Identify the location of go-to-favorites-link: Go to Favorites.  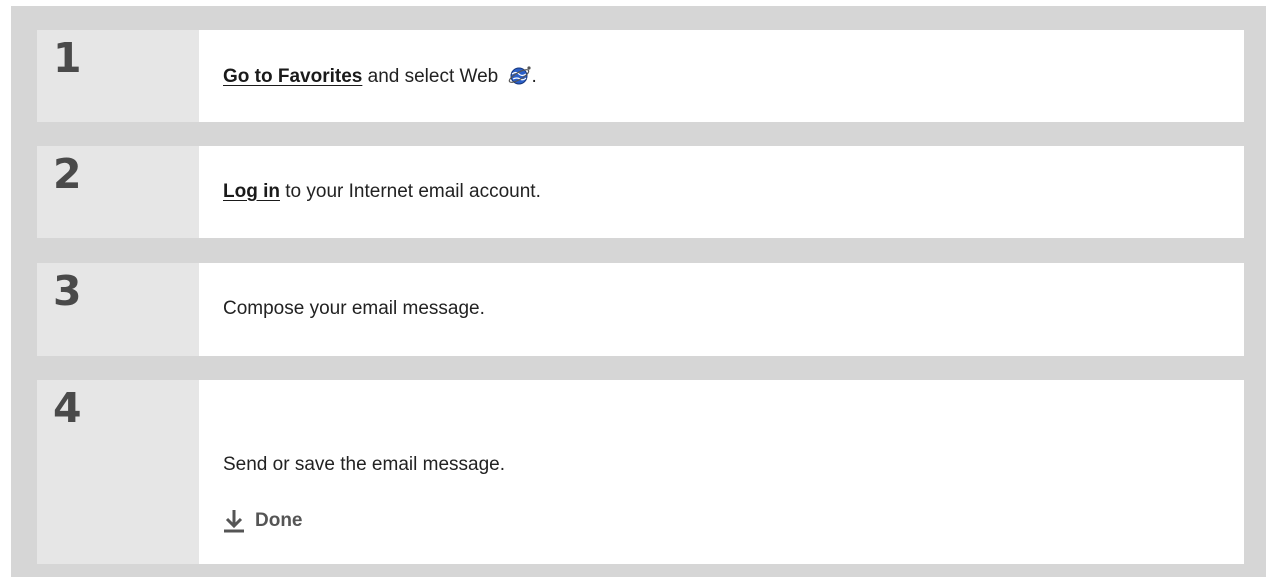
(292, 76).